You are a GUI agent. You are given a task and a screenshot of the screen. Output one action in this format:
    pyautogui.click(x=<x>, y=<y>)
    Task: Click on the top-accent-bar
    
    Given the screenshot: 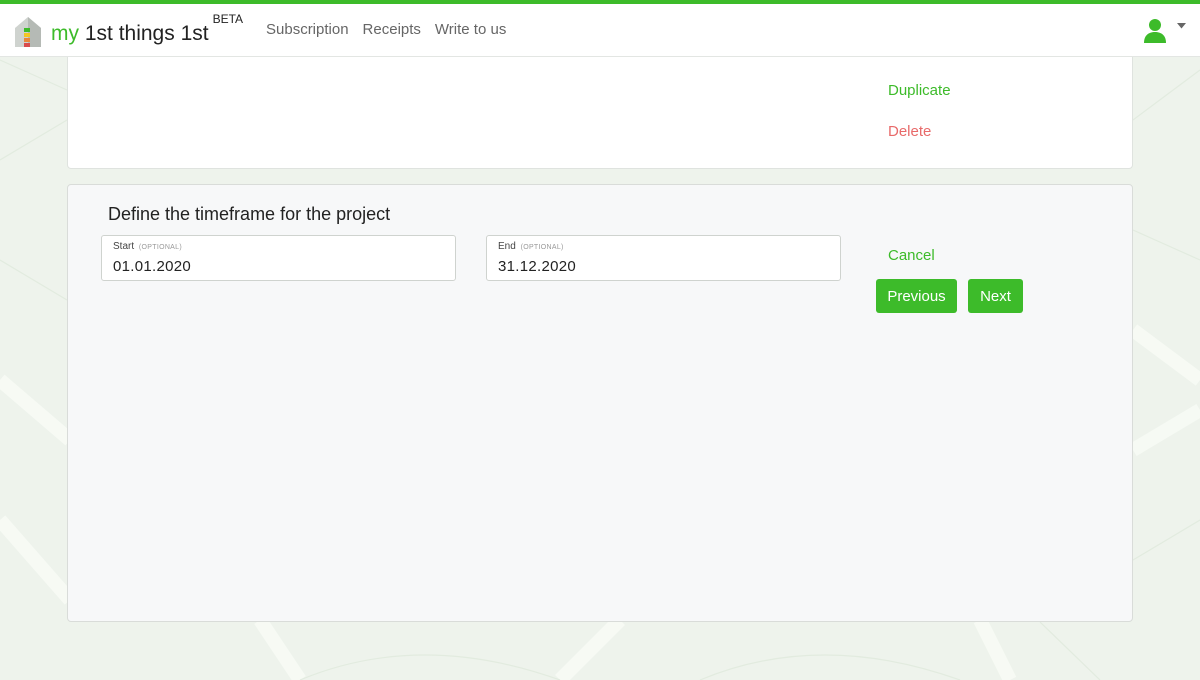 What is the action you would take?
    pyautogui.click(x=600, y=2)
    